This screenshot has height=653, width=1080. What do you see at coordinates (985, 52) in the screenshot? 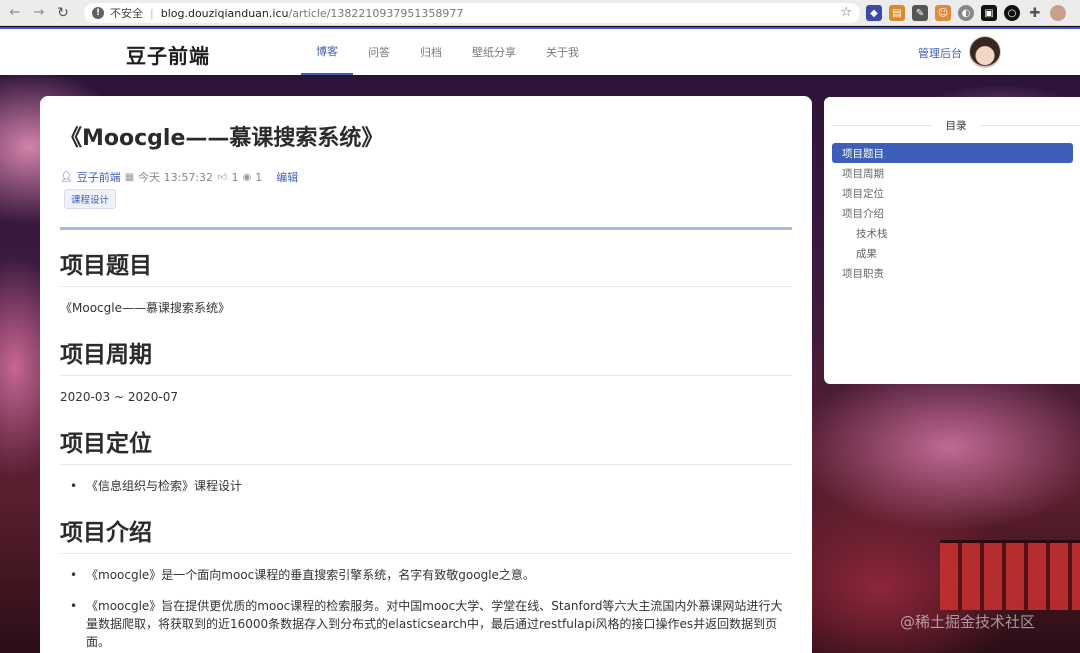
I see `avatar` at bounding box center [985, 52].